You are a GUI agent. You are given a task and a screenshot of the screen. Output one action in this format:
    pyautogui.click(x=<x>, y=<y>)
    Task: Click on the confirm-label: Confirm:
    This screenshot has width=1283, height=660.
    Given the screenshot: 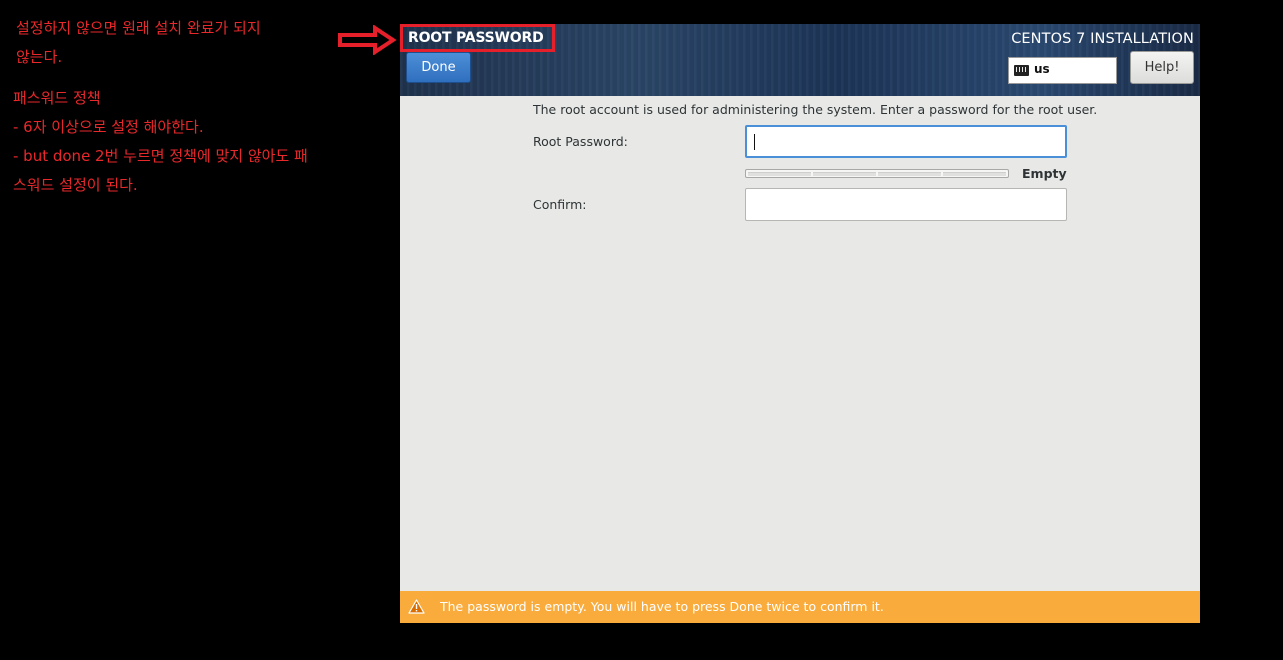 What is the action you would take?
    pyautogui.click(x=560, y=204)
    